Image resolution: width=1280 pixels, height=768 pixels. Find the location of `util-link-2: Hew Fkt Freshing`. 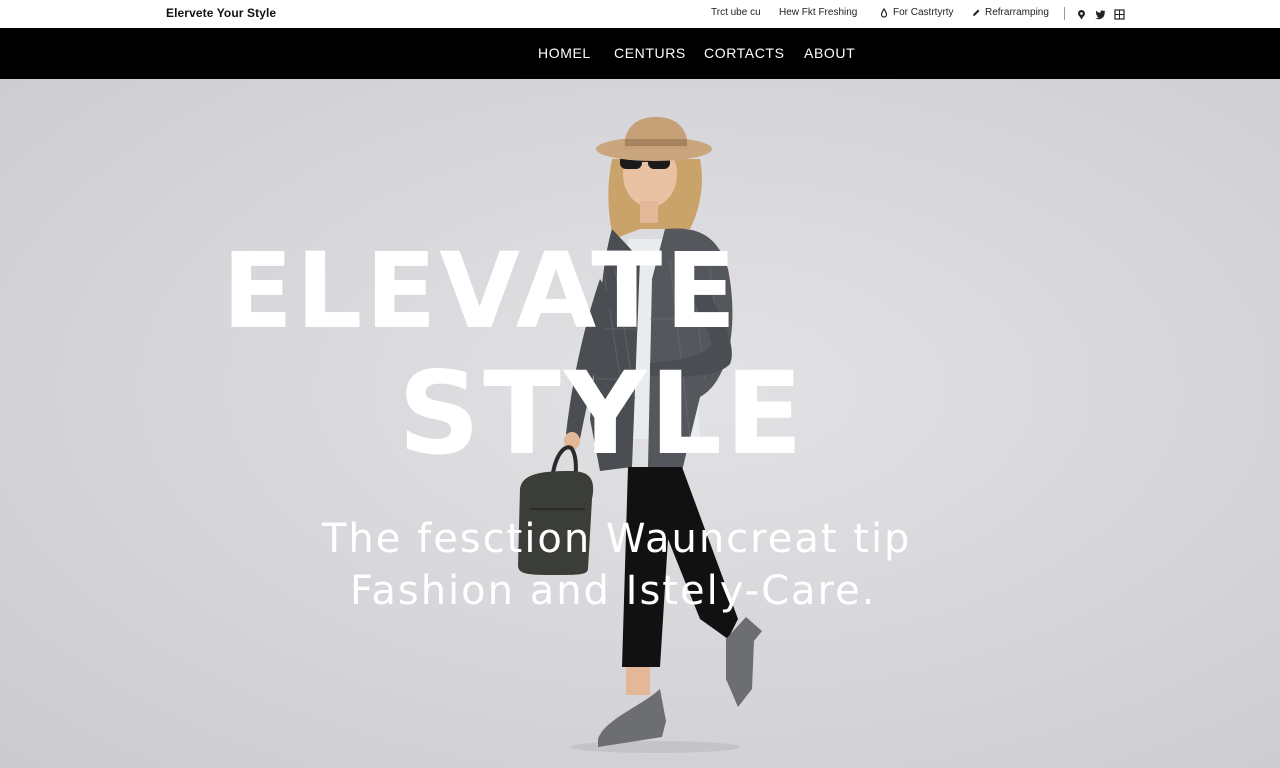

util-link-2: Hew Fkt Freshing is located at coordinates (818, 12).